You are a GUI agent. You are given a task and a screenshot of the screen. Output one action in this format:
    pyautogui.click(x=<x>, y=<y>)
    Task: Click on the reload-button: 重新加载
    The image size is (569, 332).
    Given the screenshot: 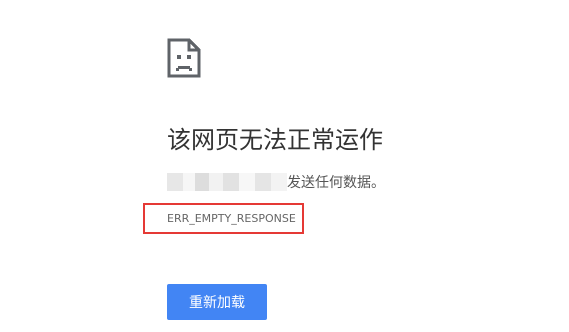 What is the action you would take?
    pyautogui.click(x=217, y=302)
    